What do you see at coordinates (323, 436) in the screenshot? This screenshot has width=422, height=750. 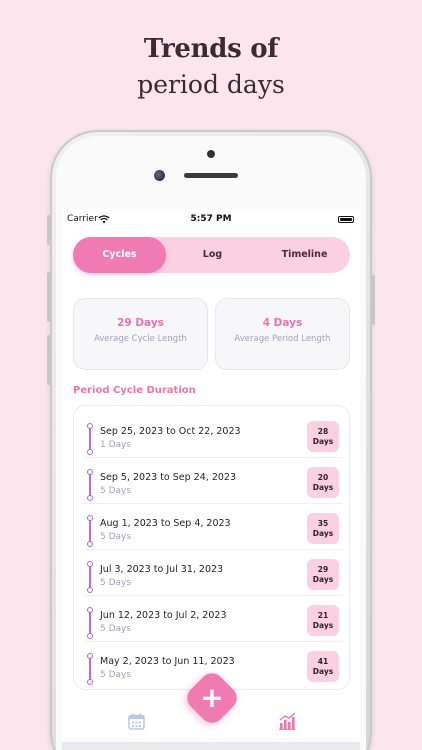 I see `cycle-length-badge: 28 Days` at bounding box center [323, 436].